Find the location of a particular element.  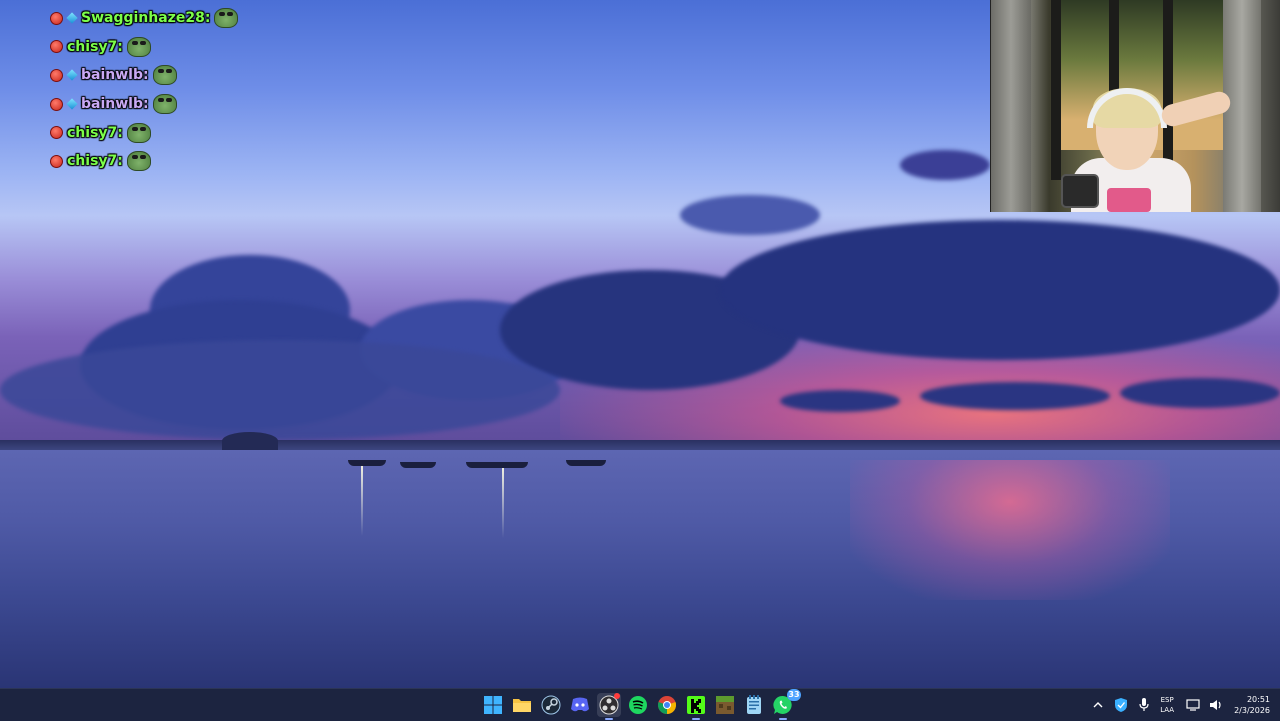

system-tray: ESP LAA 20:51 2/3/2026 is located at coordinates (1177, 705).